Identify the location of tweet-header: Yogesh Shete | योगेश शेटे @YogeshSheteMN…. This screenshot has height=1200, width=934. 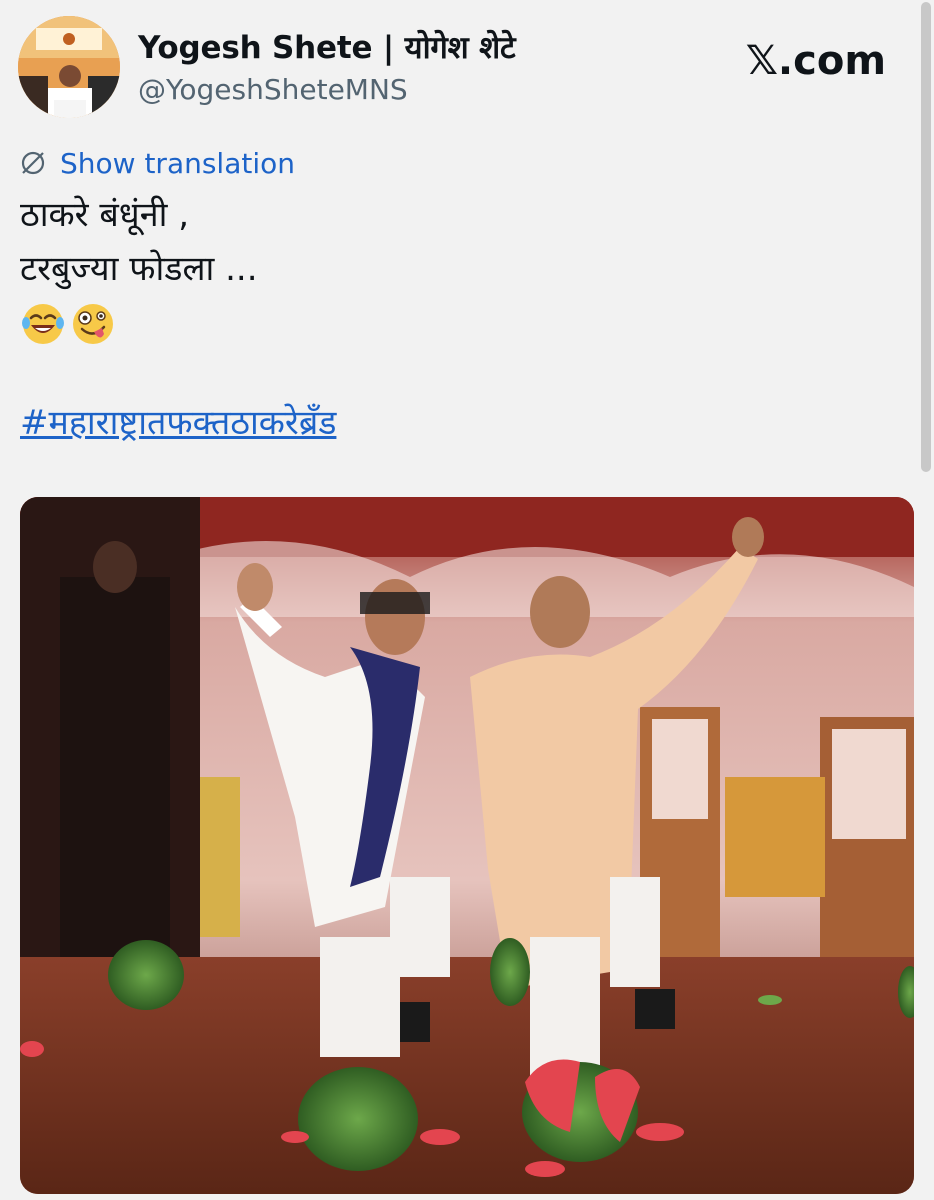
(466, 67).